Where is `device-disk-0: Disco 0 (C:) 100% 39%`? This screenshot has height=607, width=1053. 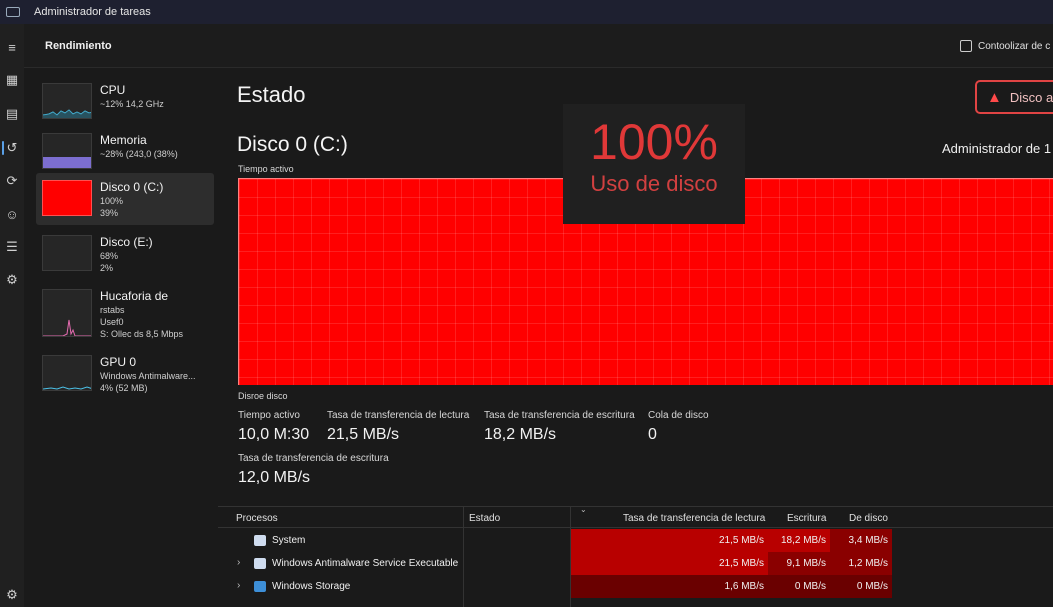 device-disk-0: Disco 0 (C:) 100% 39% is located at coordinates (125, 199).